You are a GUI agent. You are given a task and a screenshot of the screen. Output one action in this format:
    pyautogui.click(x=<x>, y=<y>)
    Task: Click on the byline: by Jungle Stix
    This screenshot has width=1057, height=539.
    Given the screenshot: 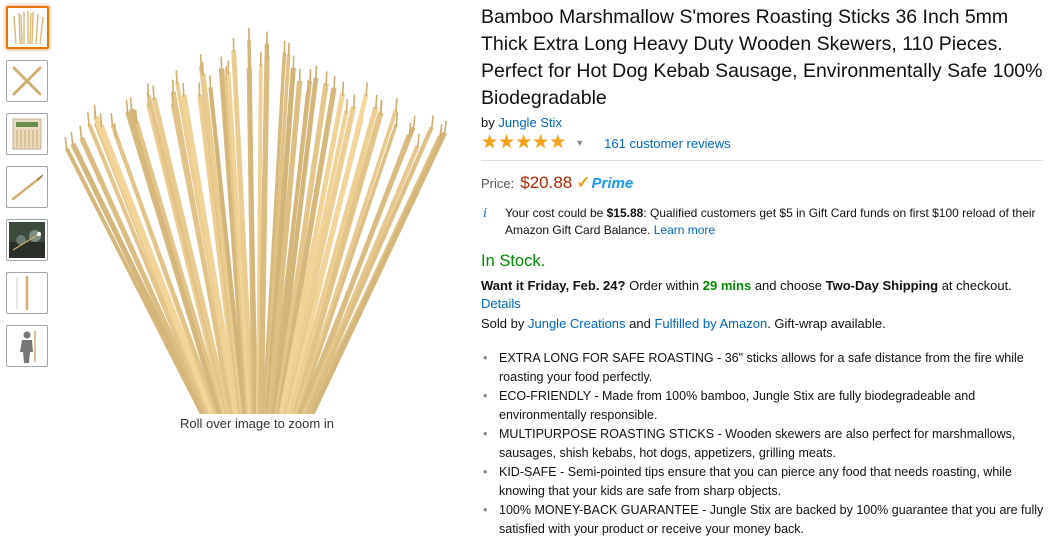 What is the action you would take?
    pyautogui.click(x=764, y=122)
    